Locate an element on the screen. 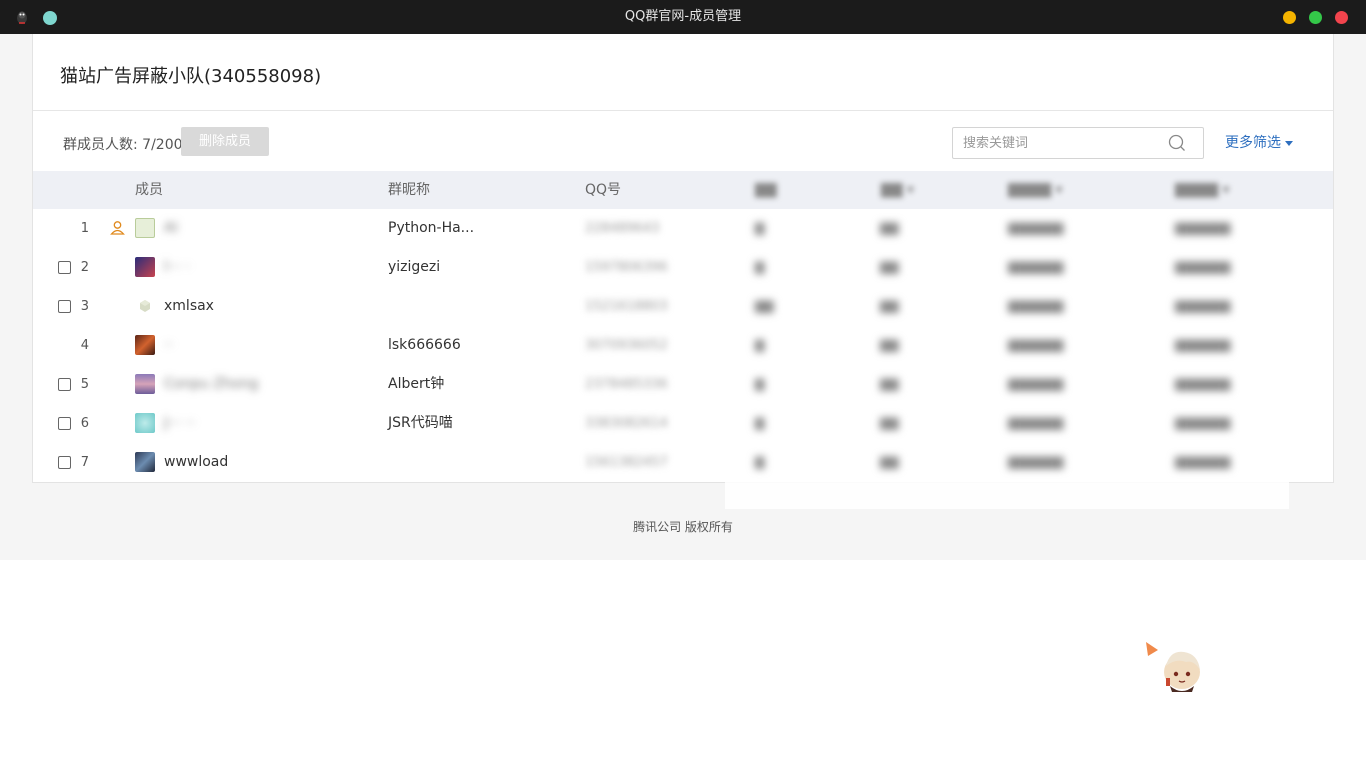  more-filter-button: 更多筛选 is located at coordinates (1259, 142).